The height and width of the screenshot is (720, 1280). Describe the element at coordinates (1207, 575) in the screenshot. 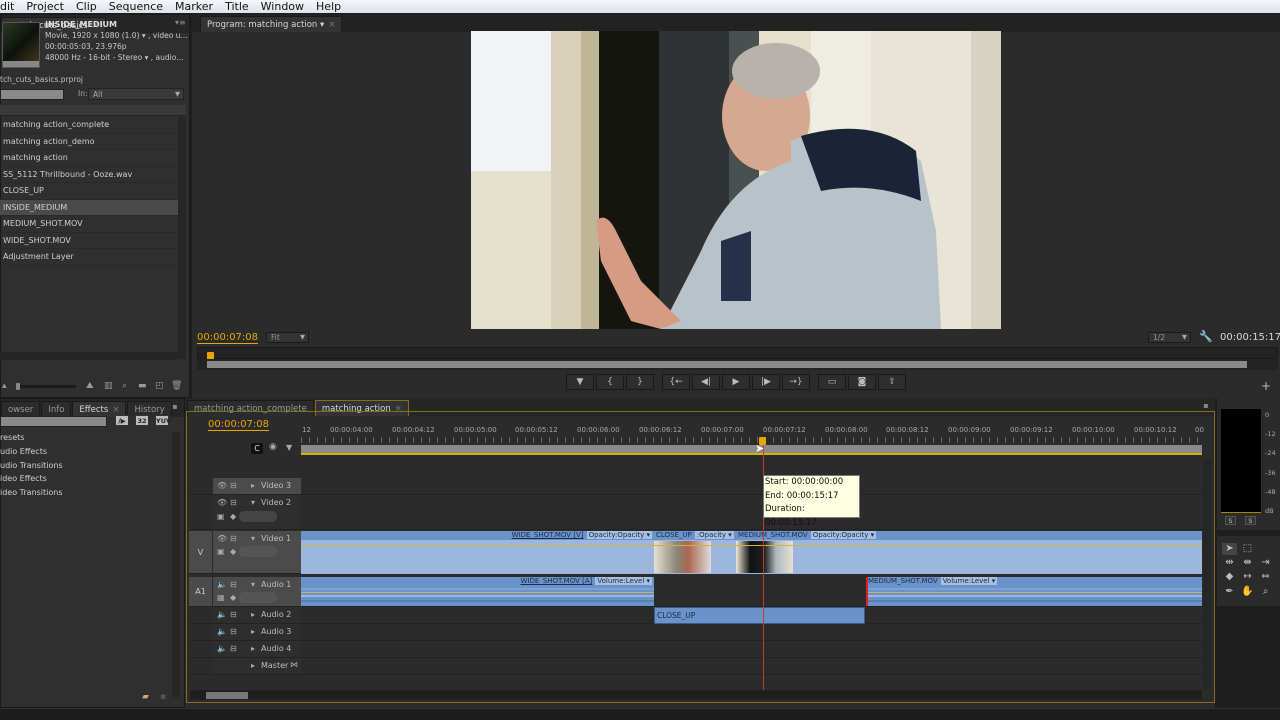

I see `timeline-vertical-scrollbar` at that location.